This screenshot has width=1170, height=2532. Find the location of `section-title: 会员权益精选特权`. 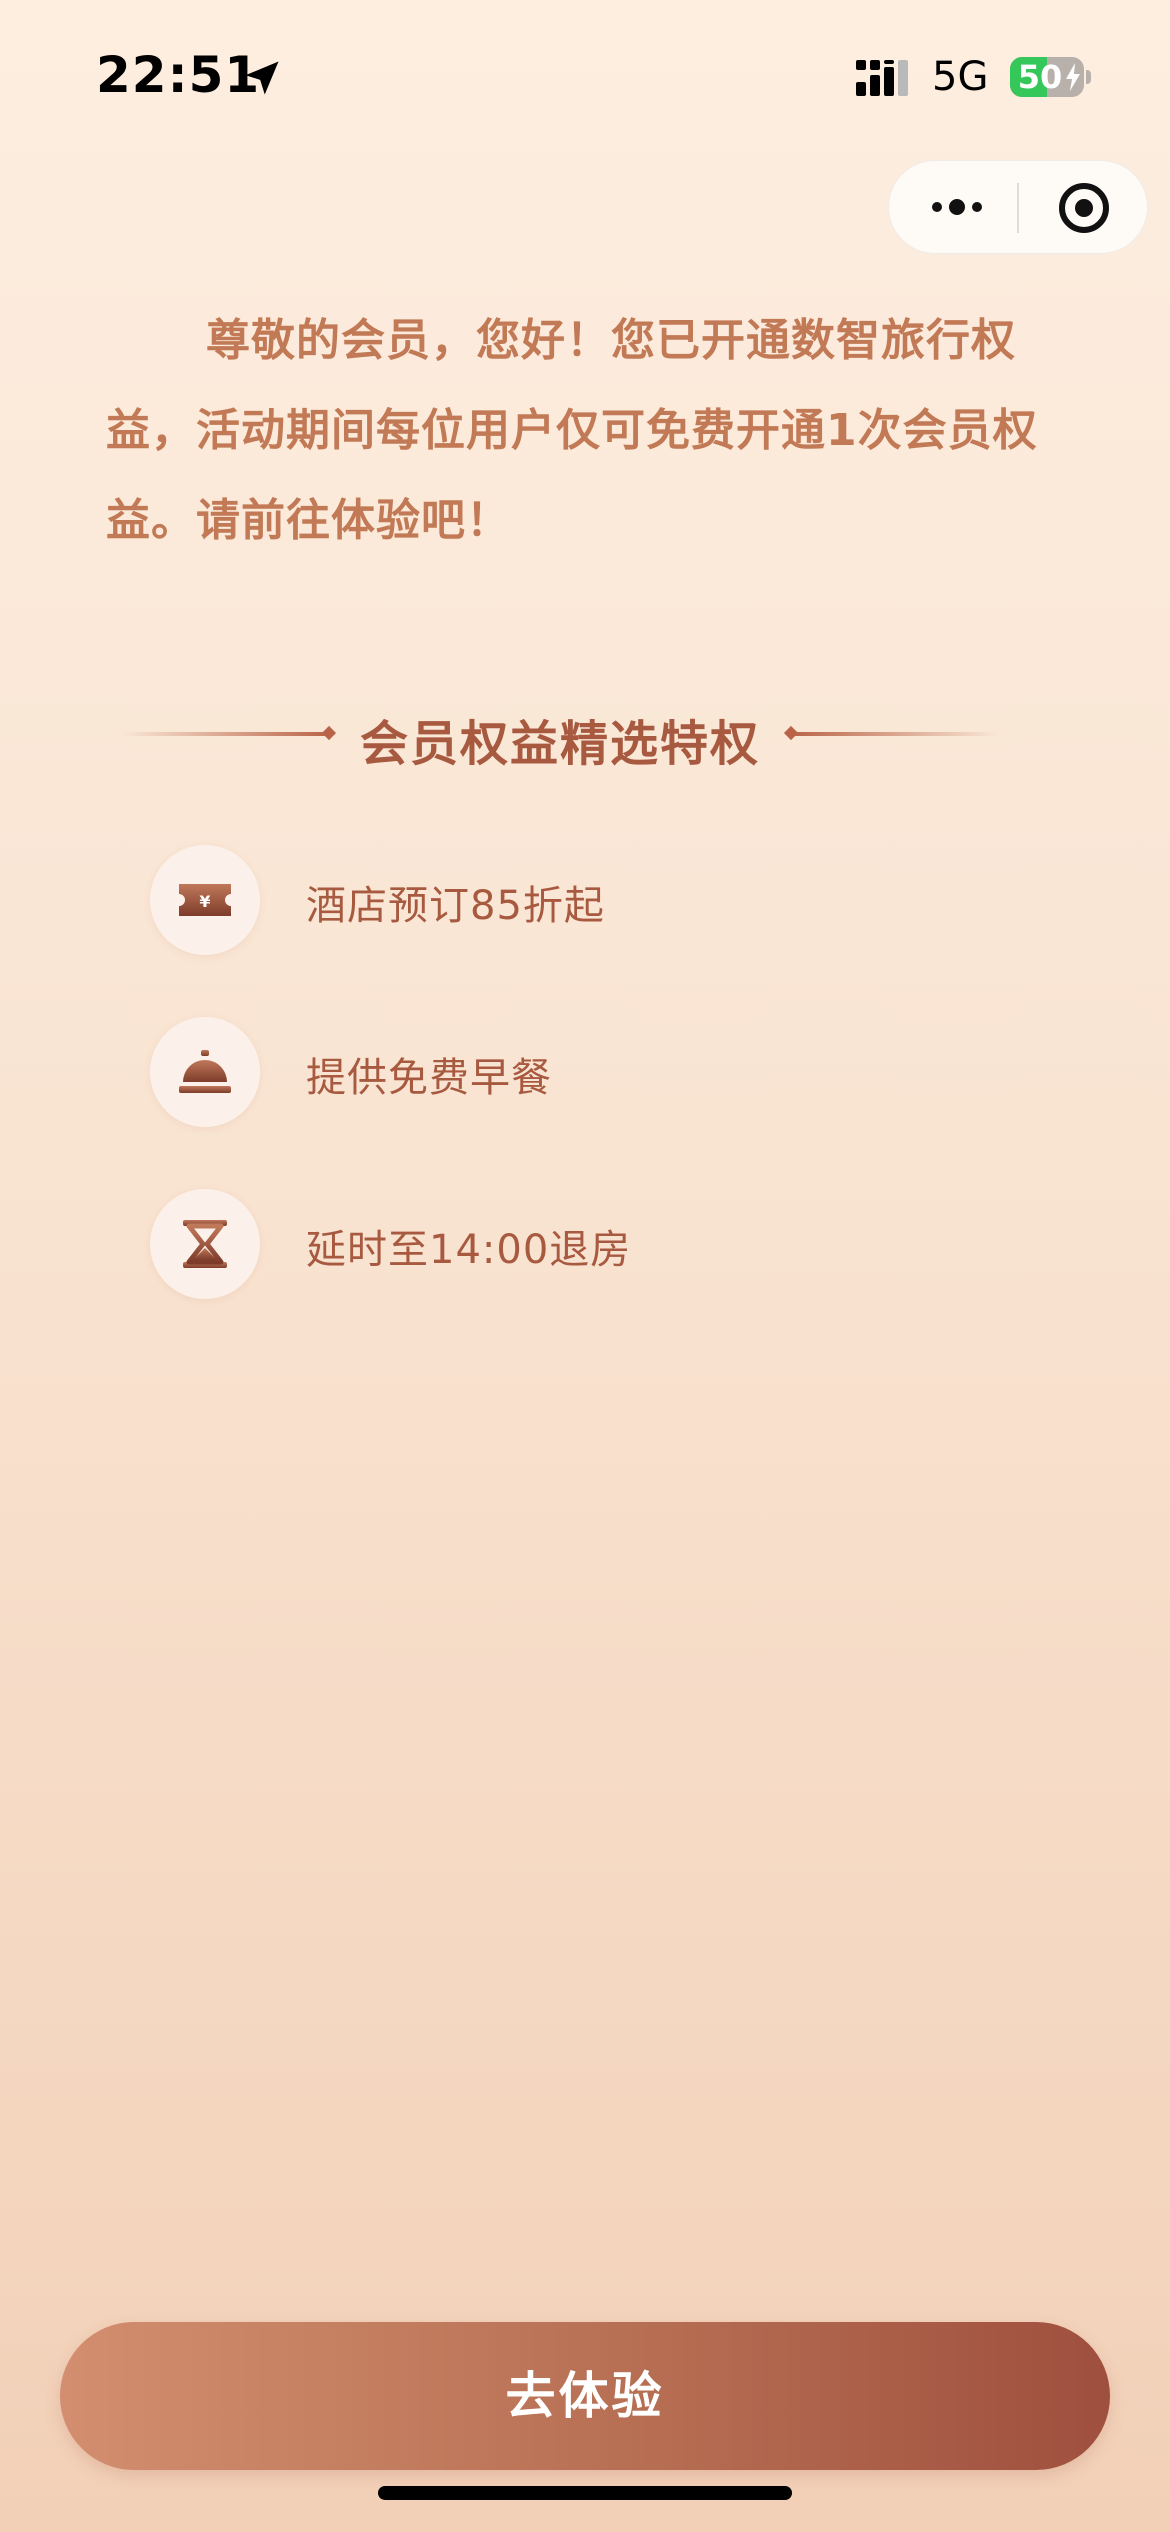

section-title: 会员权益精选特权 is located at coordinates (559, 744).